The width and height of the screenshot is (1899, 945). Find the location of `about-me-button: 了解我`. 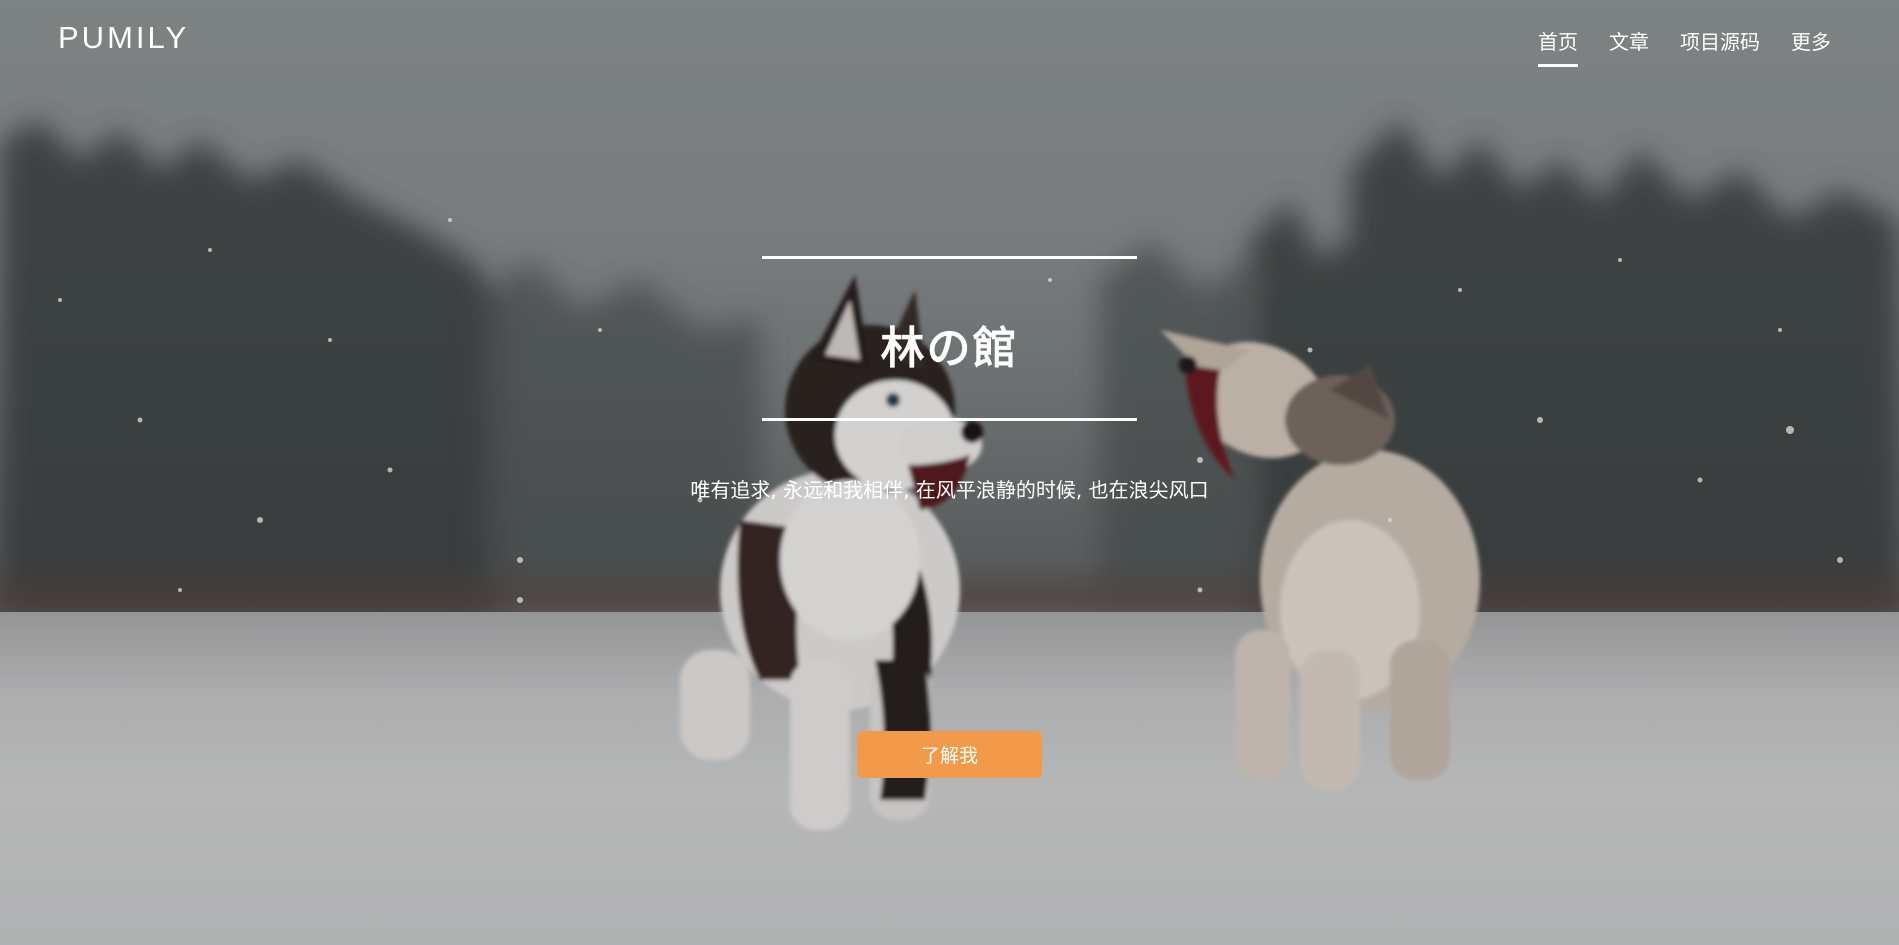

about-me-button: 了解我 is located at coordinates (949, 754).